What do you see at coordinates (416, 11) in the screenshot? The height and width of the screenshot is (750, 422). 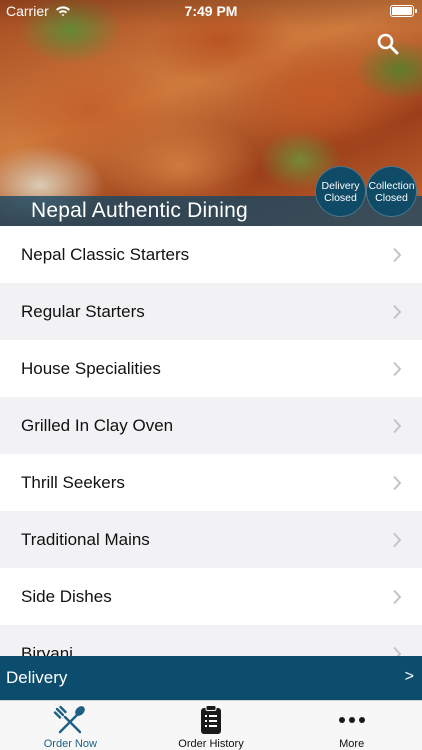 I see `battery-nub` at bounding box center [416, 11].